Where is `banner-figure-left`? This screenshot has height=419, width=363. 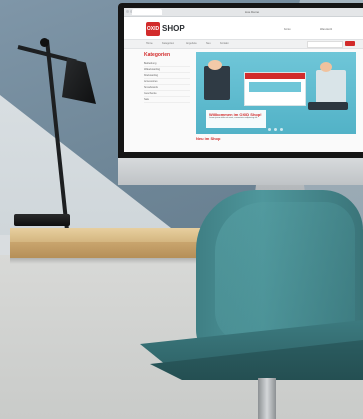
banner-figure-left is located at coordinates (217, 83).